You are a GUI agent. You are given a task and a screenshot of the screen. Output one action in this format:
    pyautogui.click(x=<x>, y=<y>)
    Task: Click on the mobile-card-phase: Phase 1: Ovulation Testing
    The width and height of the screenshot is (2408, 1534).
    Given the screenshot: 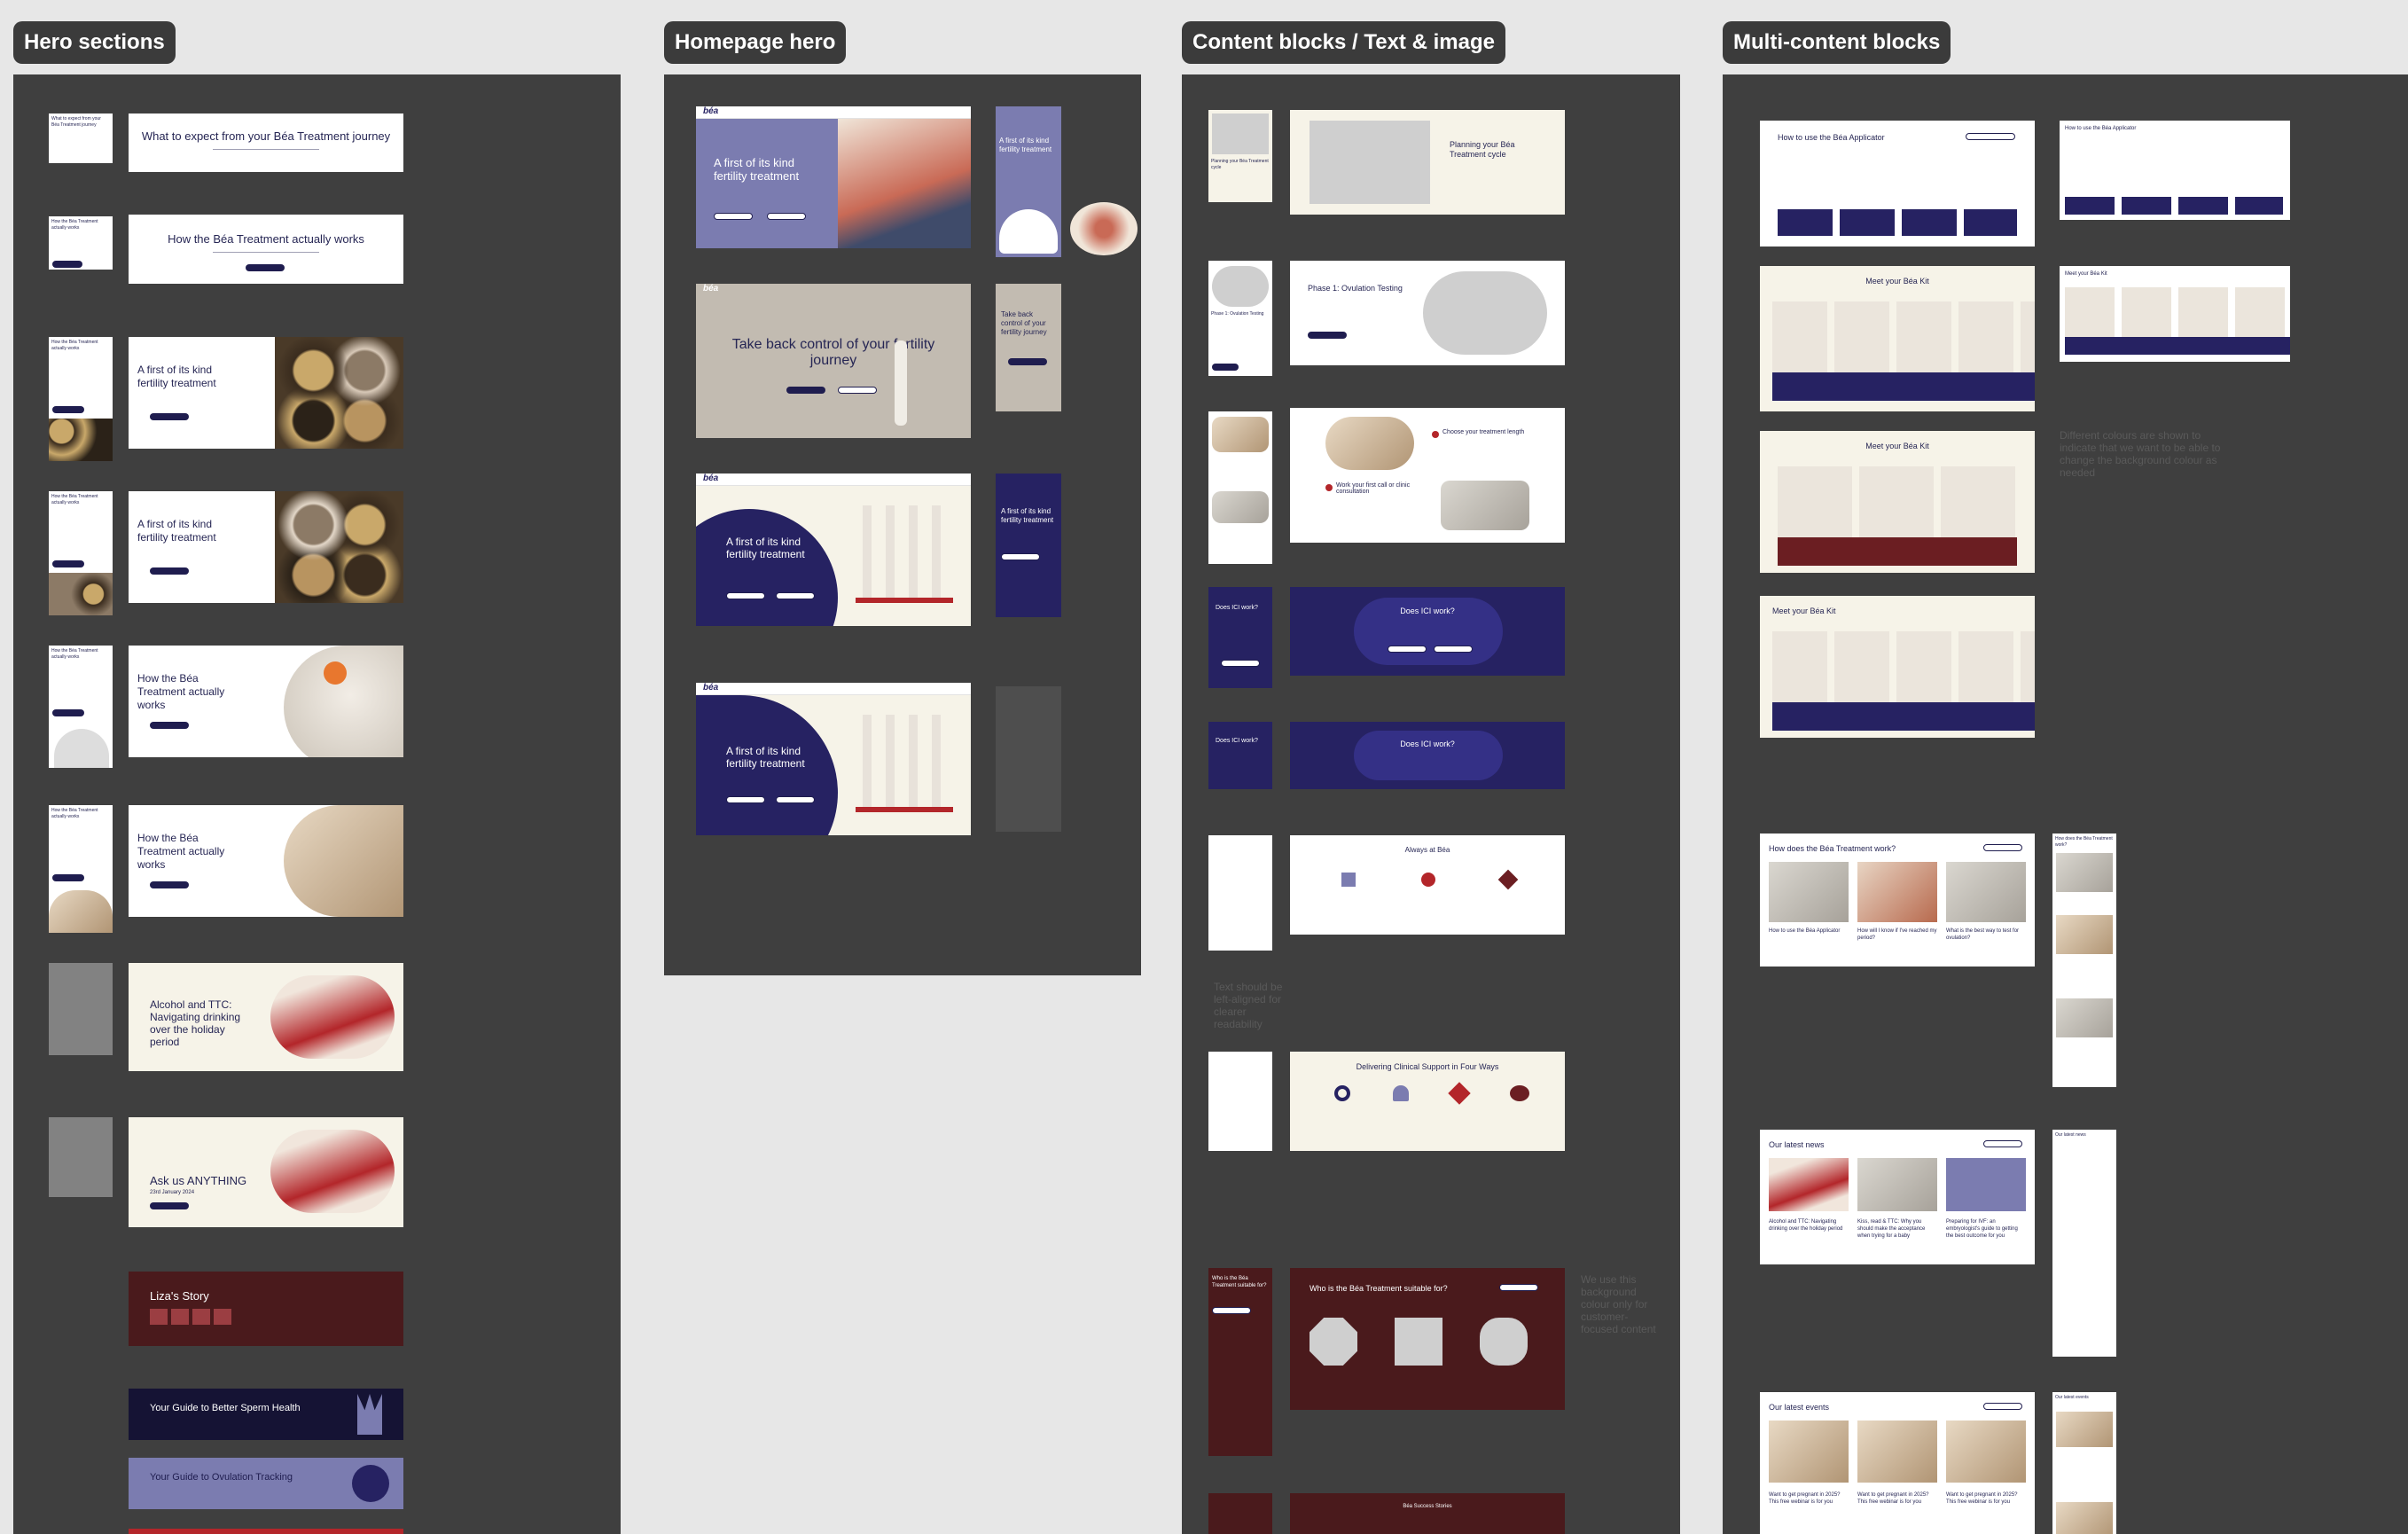 What is the action you would take?
    pyautogui.click(x=1240, y=318)
    